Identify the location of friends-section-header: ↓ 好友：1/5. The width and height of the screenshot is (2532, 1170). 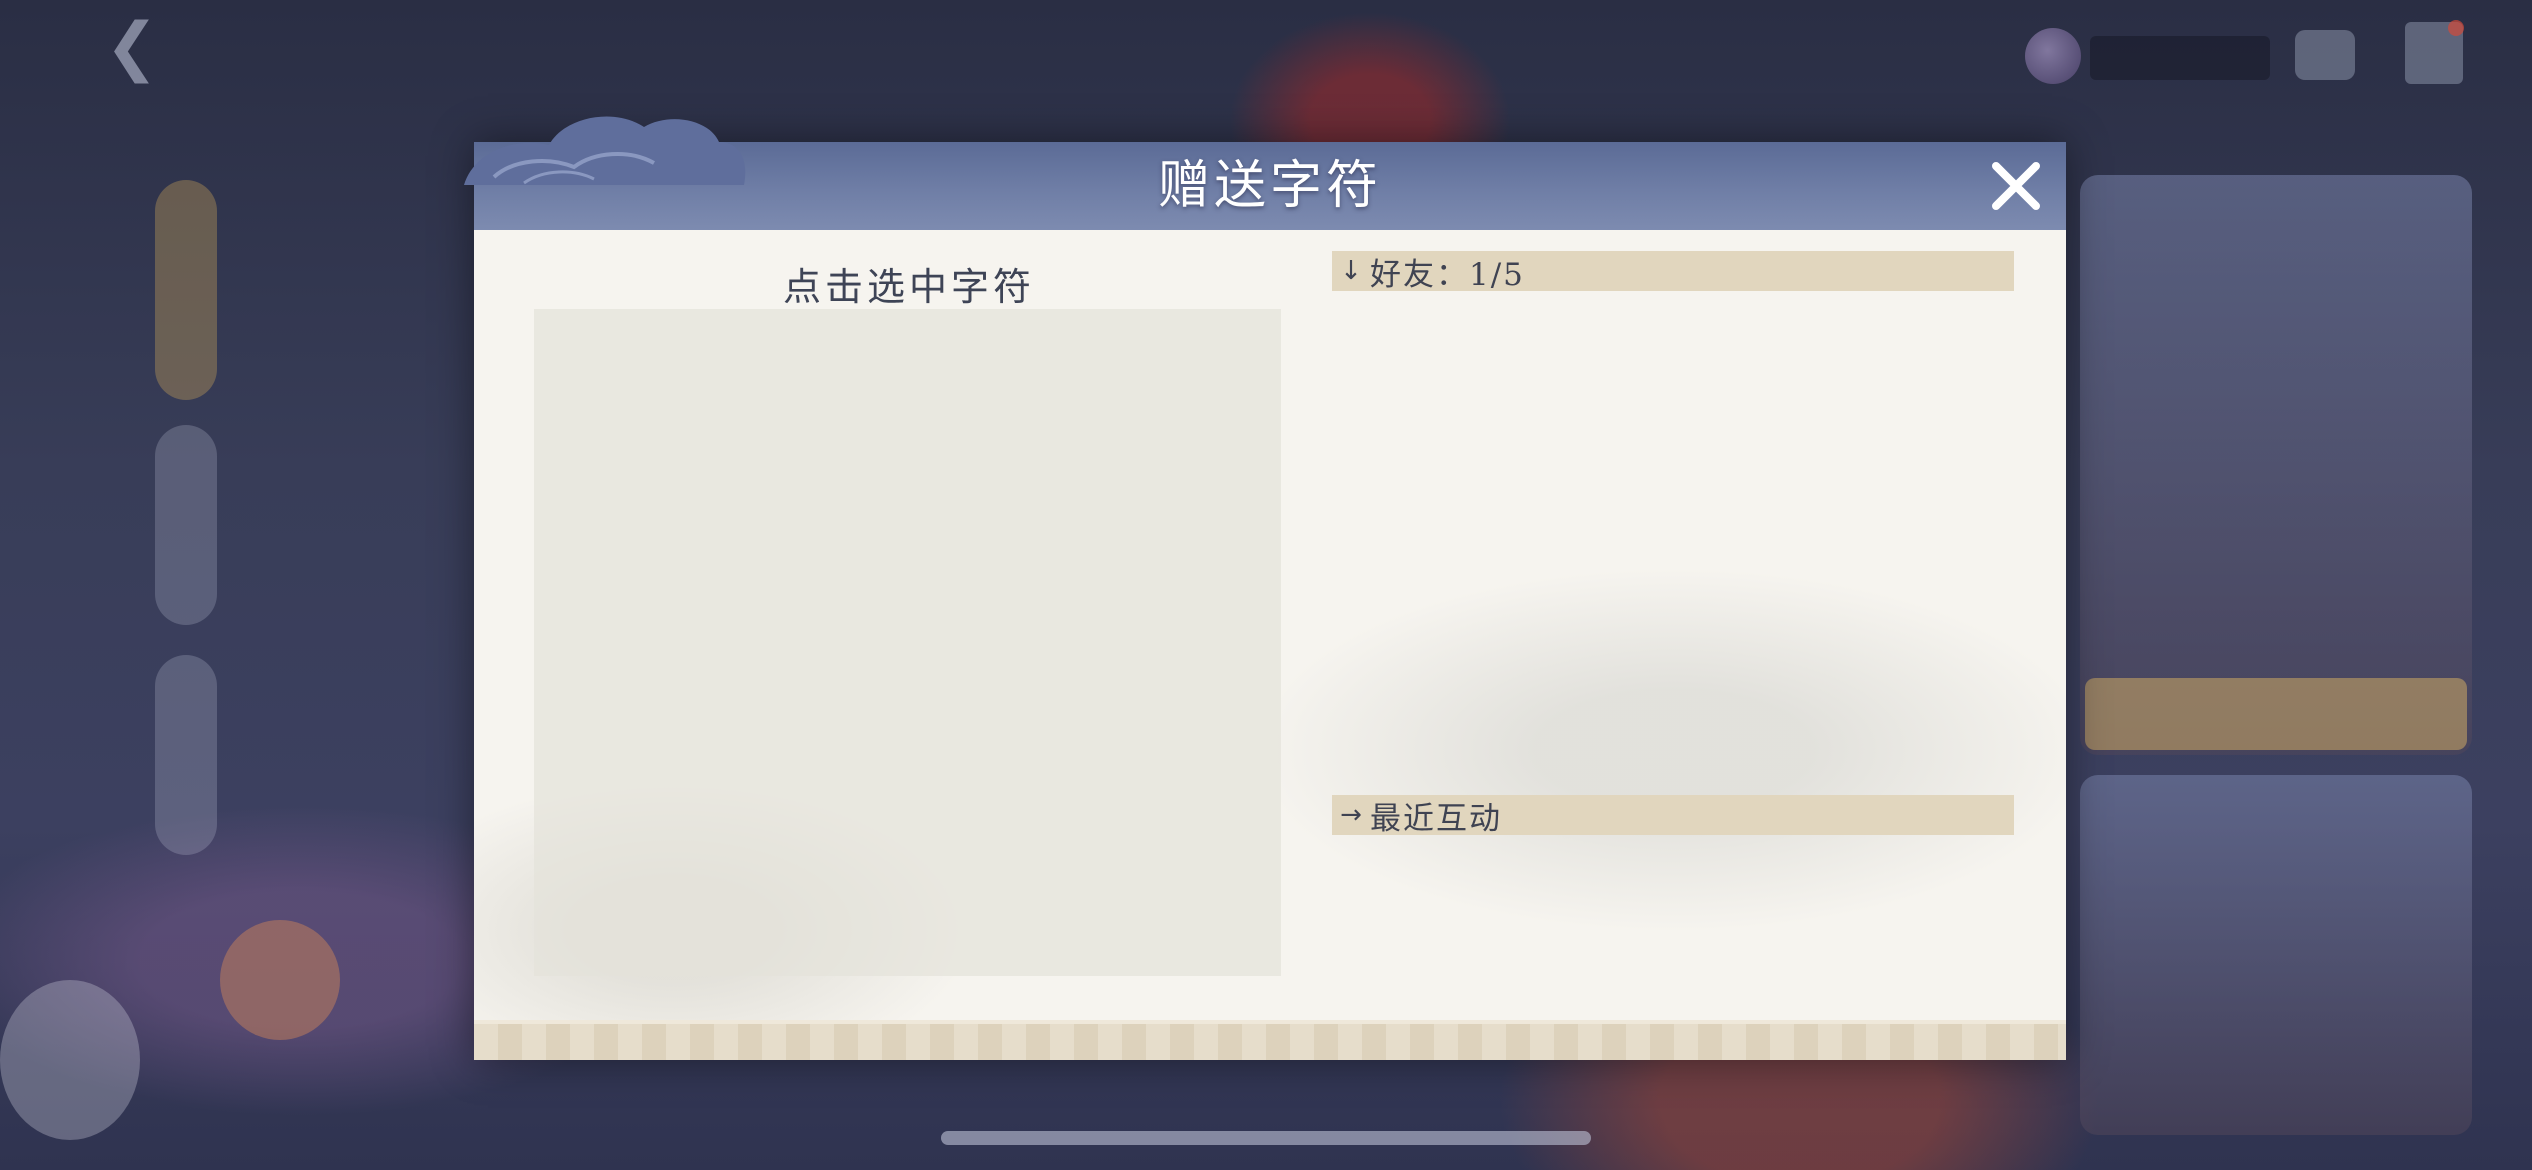
(1673, 272).